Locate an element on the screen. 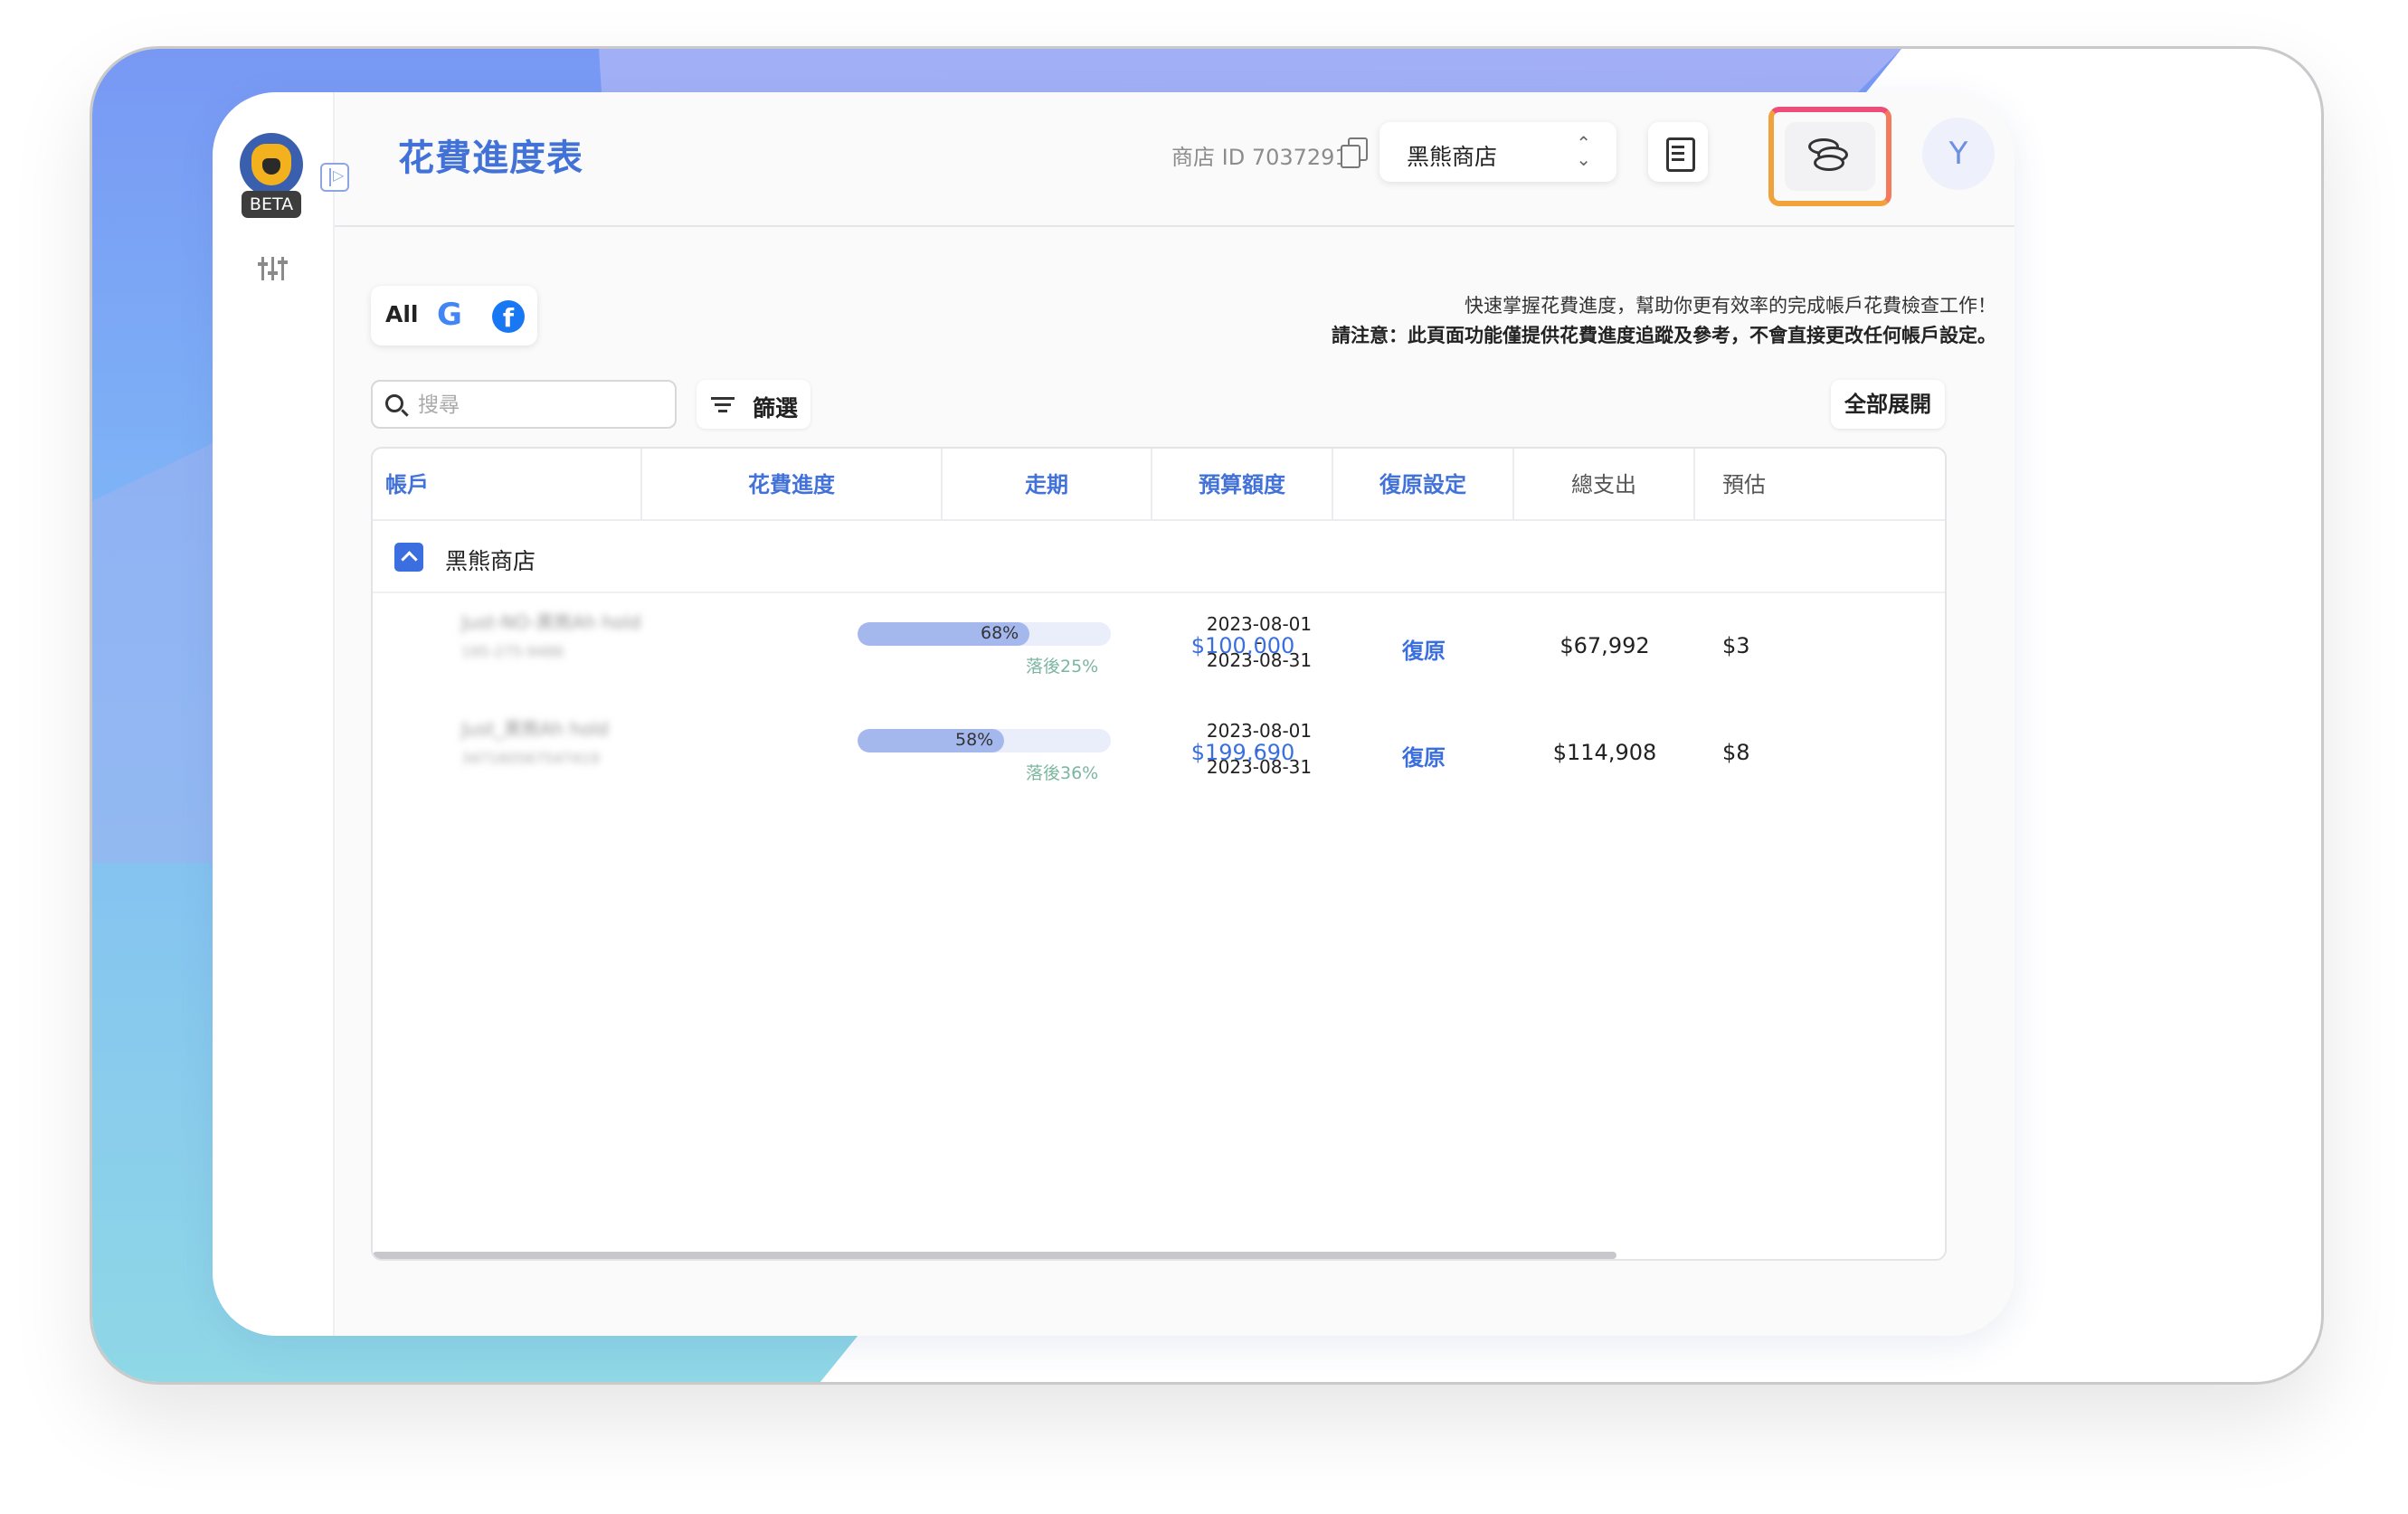 Image resolution: width=2408 pixels, height=1514 pixels. account-name: Just-NO-黑熊Ah hold is located at coordinates (551, 622).